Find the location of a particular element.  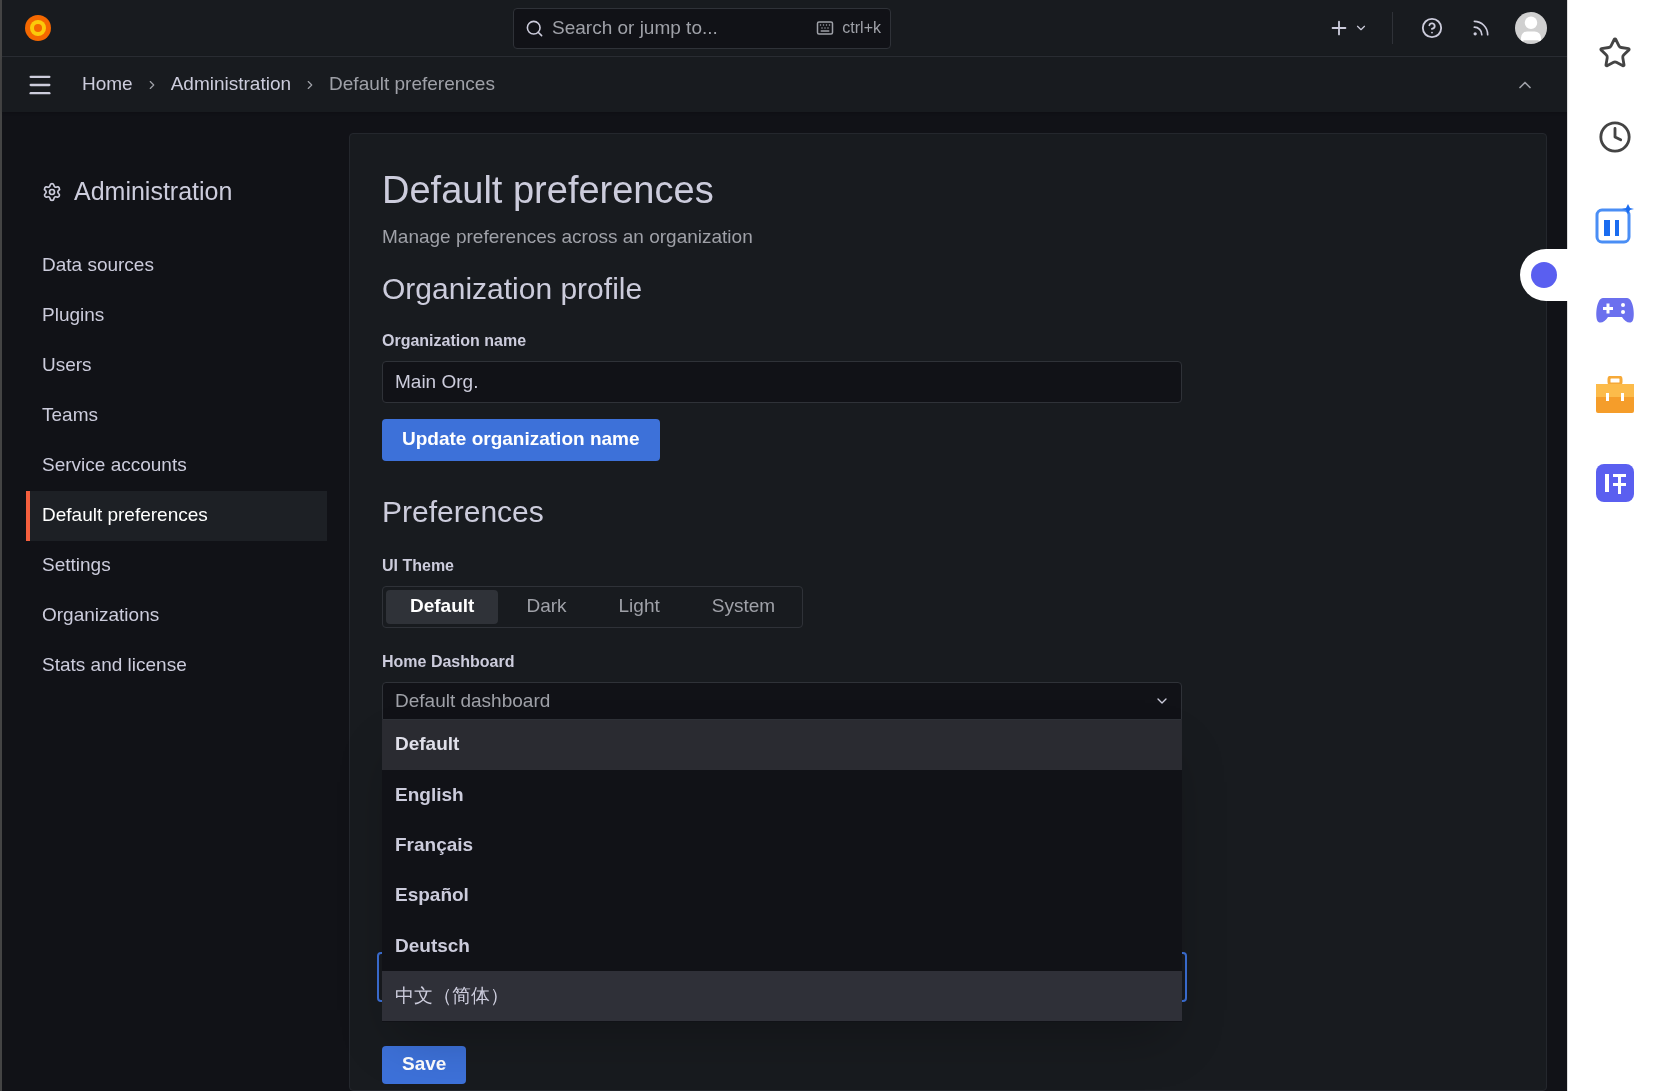

organization-name-field: Main Org. is located at coordinates (782, 381).